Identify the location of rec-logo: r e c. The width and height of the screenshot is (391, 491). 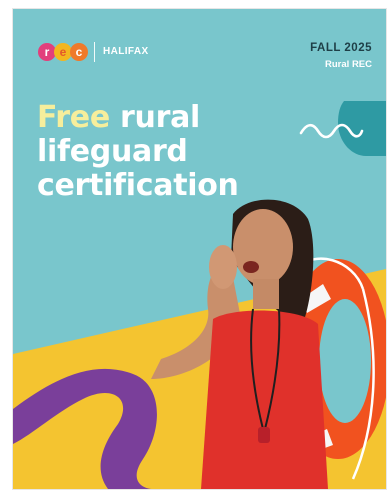
(63, 52).